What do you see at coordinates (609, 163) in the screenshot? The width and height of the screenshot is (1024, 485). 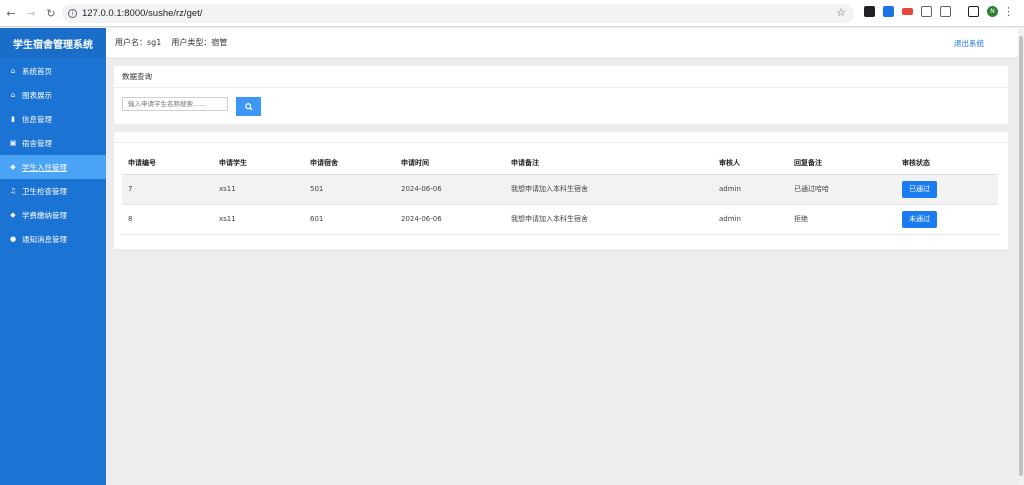 I see `column-header: 申请备注` at bounding box center [609, 163].